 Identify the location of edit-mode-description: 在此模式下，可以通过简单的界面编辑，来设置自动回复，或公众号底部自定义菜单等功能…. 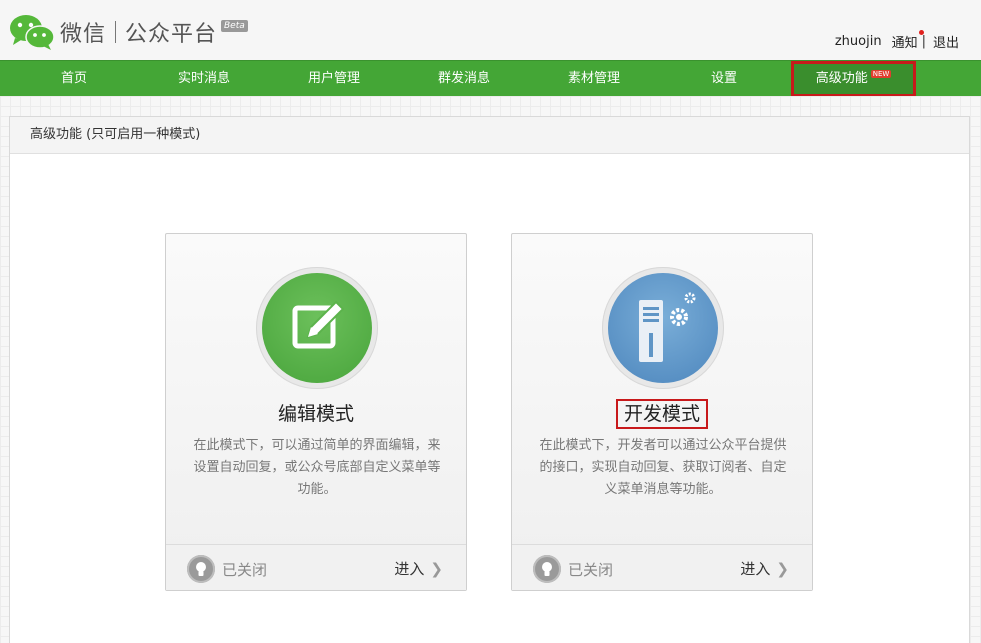
(317, 467).